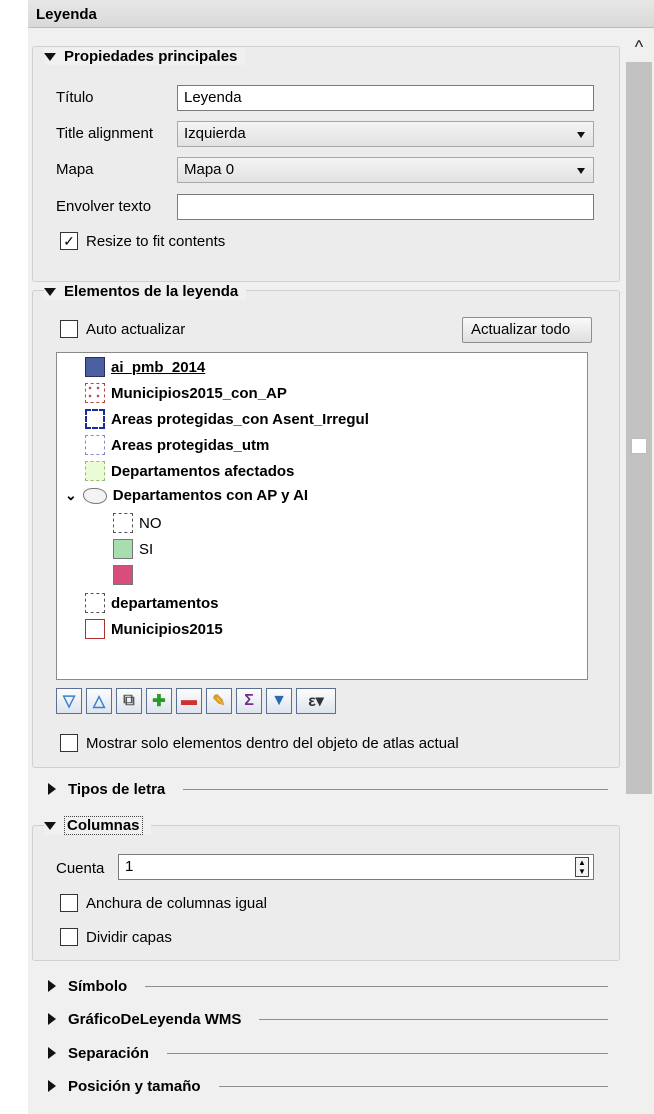 The image size is (654, 1114). What do you see at coordinates (145, 56) in the screenshot?
I see `main-properties-header: Propiedades principales` at bounding box center [145, 56].